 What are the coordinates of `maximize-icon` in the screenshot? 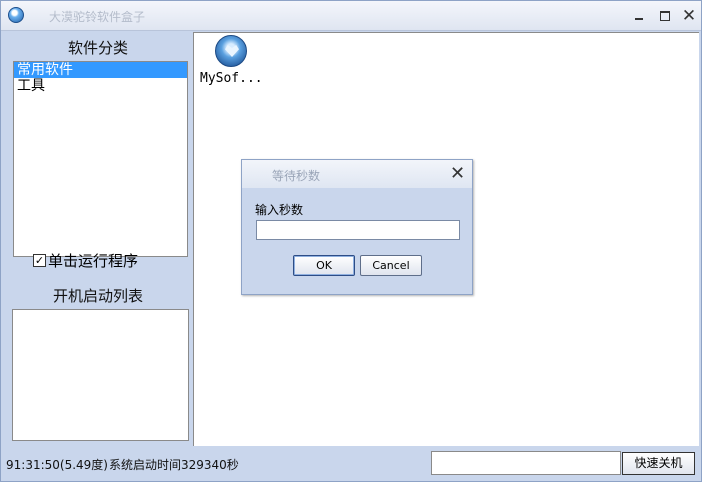 It's located at (665, 16).